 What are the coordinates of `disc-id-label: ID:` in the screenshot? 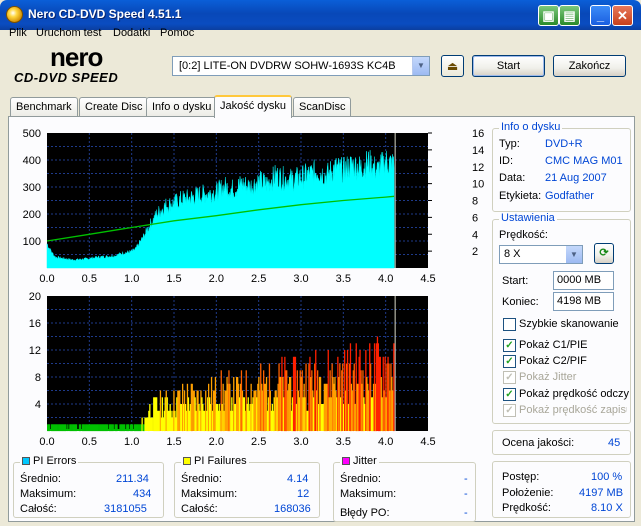 It's located at (506, 161).